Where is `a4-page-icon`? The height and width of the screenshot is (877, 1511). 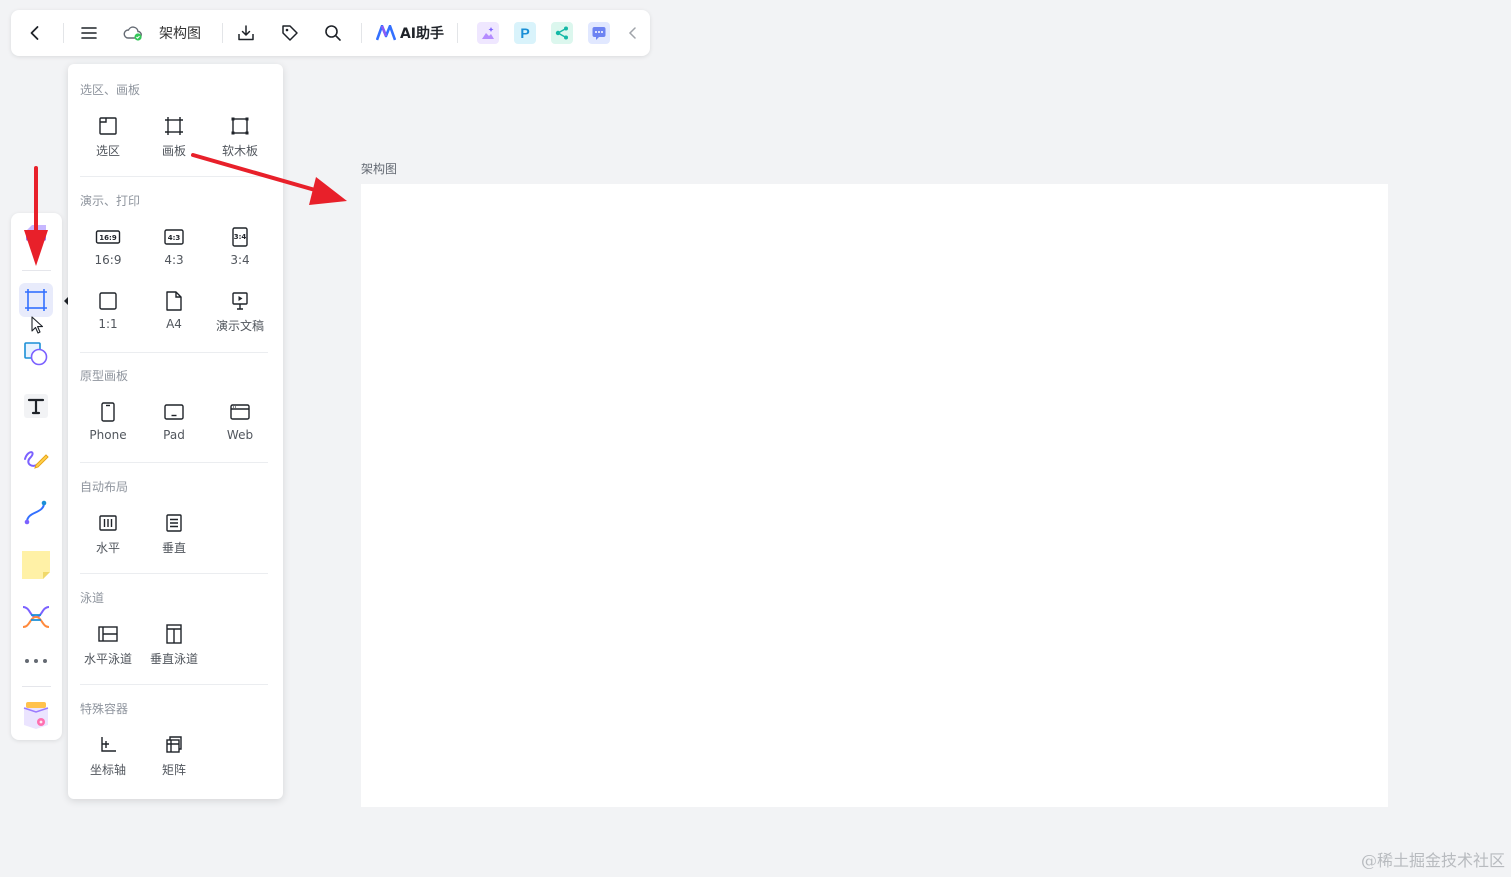 a4-page-icon is located at coordinates (174, 301).